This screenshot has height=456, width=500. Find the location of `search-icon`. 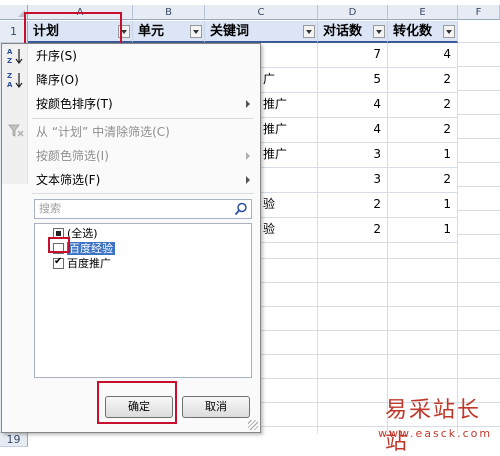

search-icon is located at coordinates (241, 209).